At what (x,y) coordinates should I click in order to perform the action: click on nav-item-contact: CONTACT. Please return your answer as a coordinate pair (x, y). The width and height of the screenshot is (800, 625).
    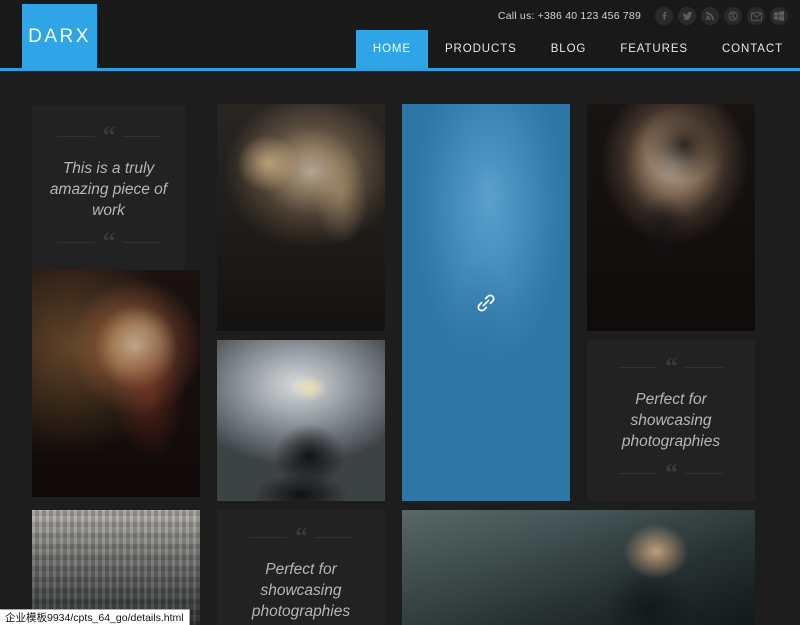
    Looking at the image, I should click on (752, 49).